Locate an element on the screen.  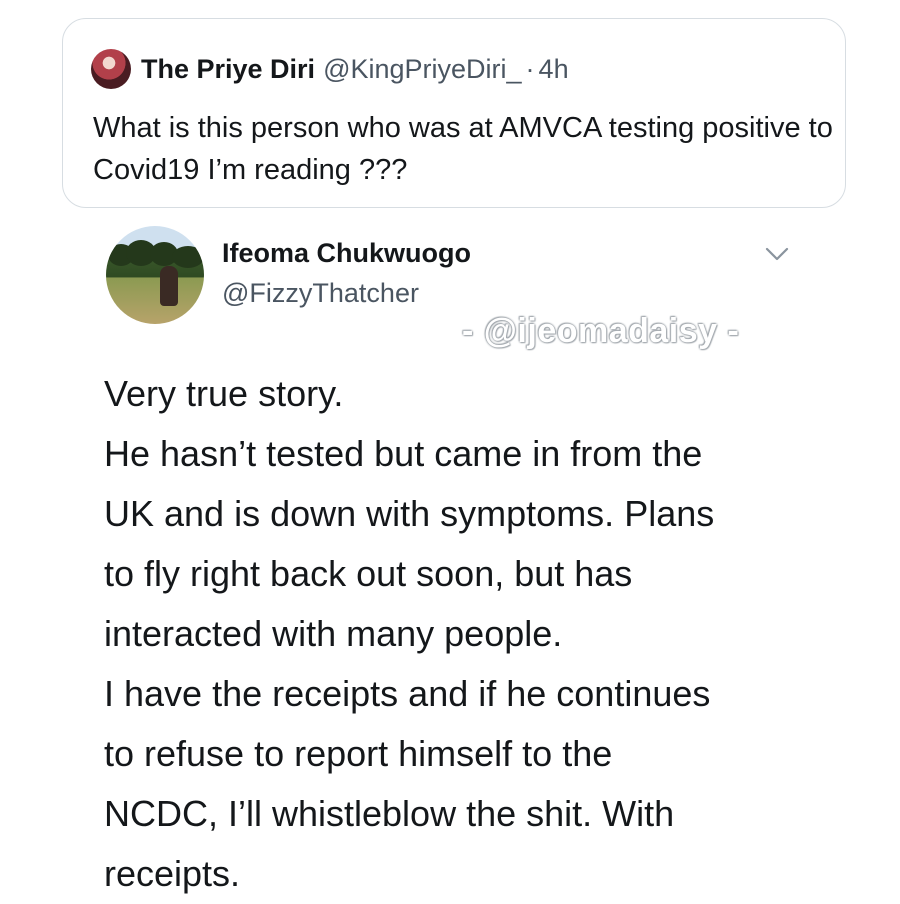
author-handle: @FizzyThatcher is located at coordinates (320, 293).